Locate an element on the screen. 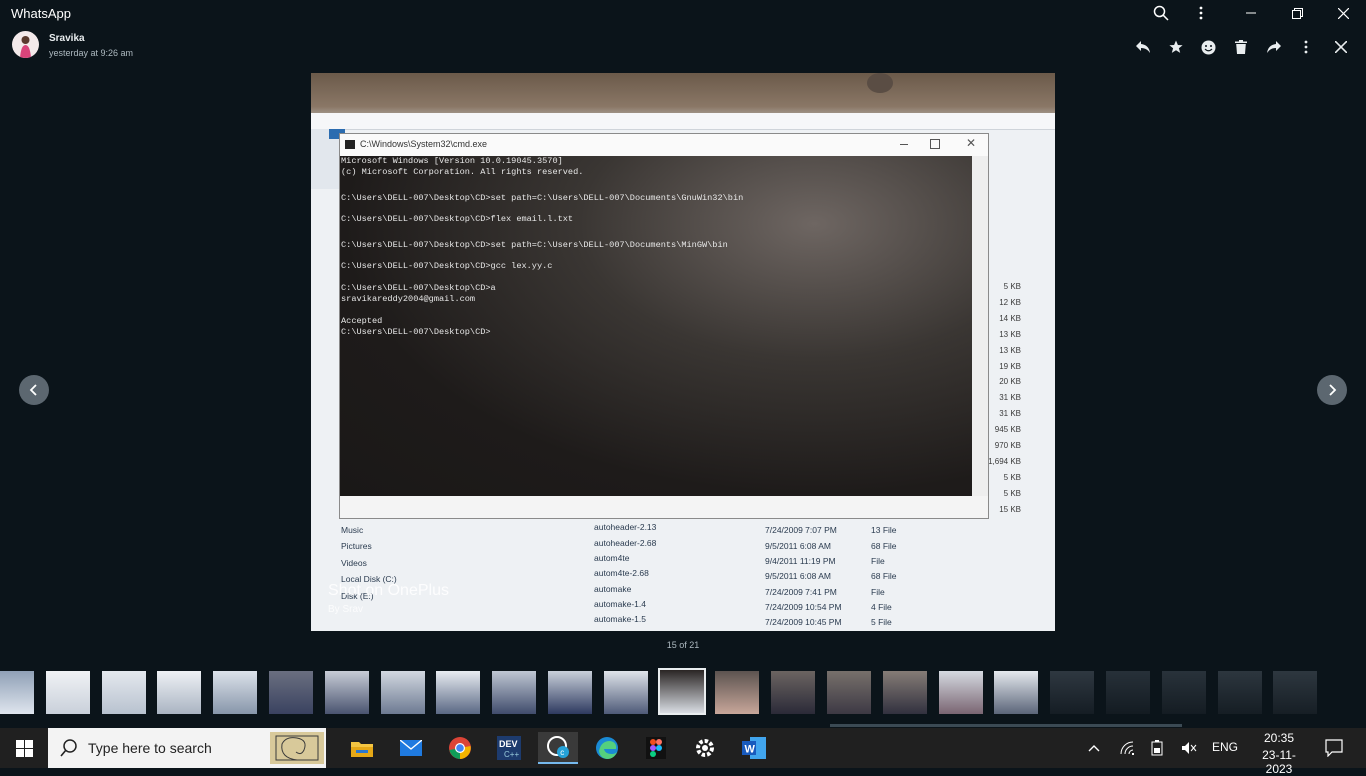  notification-icon is located at coordinates (1334, 748).